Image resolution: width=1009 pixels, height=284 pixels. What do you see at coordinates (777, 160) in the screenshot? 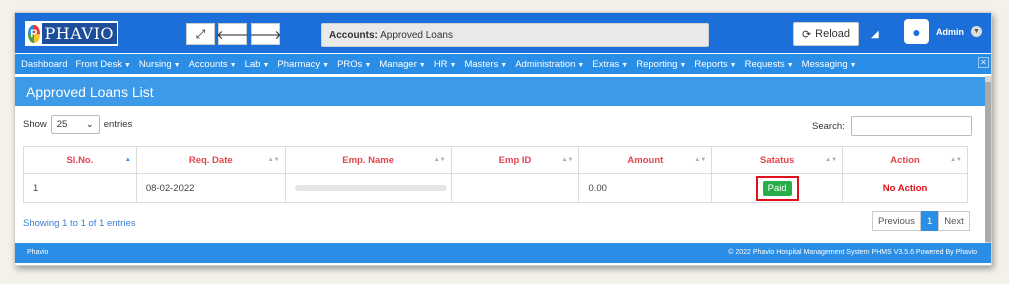
I see `col-header-status: Satatus ▲▼` at bounding box center [777, 160].